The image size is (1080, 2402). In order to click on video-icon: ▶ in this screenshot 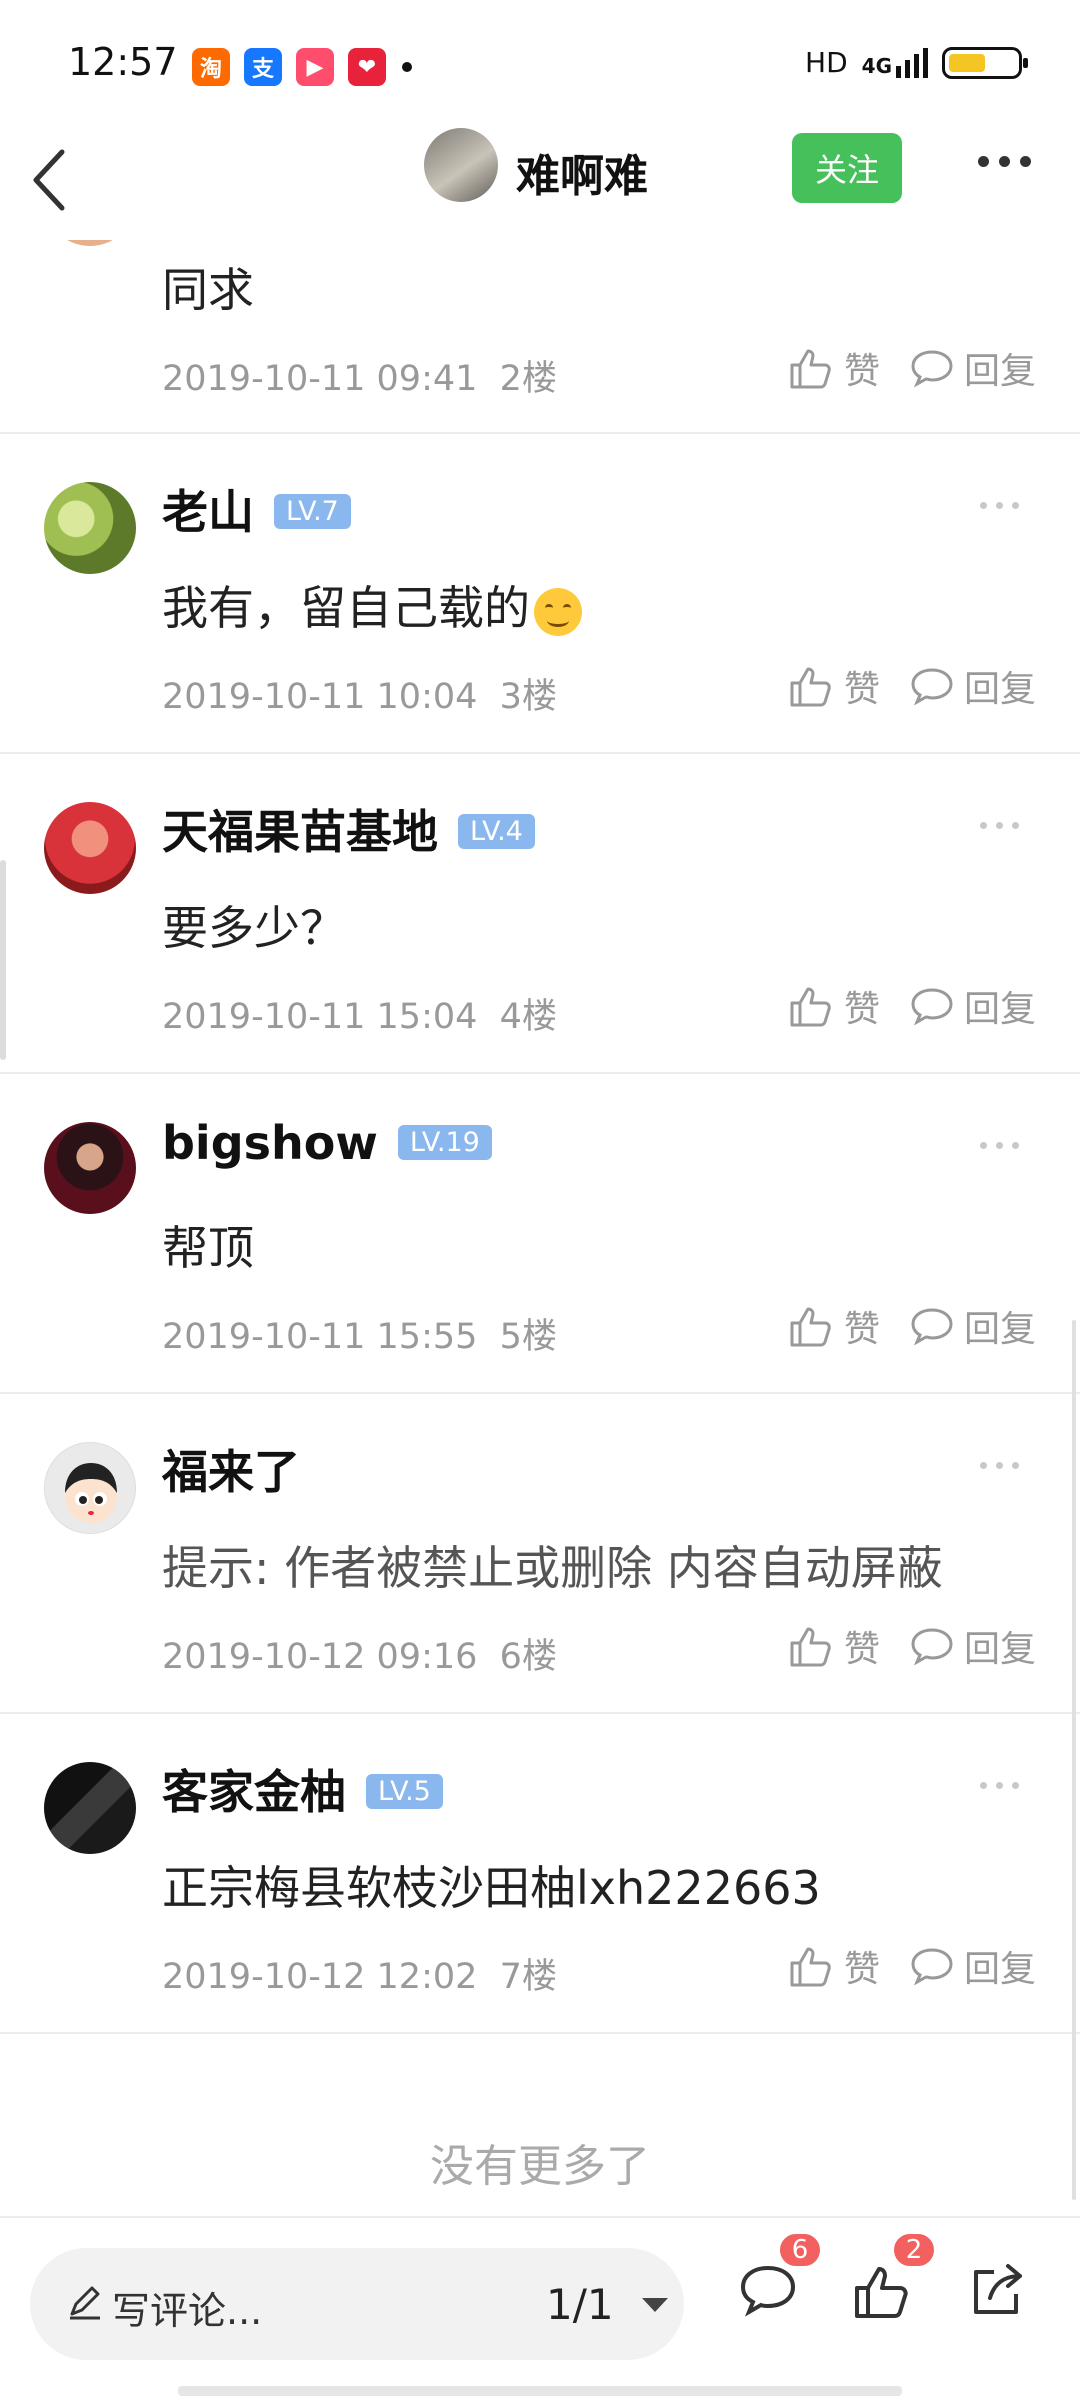, I will do `click(315, 67)`.